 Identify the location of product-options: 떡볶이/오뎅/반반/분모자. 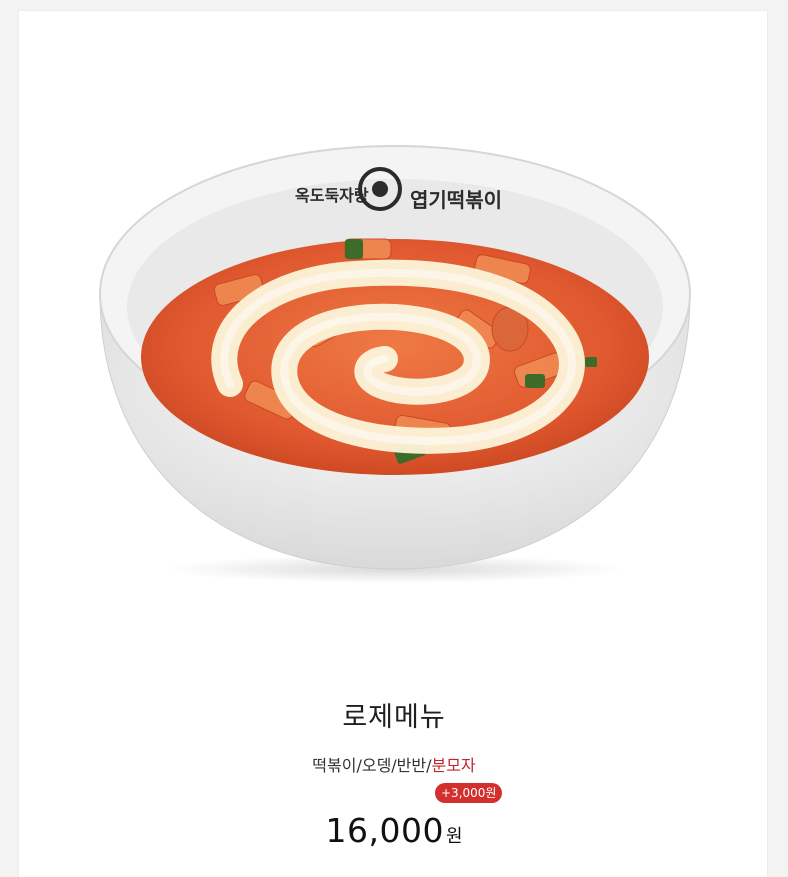
(394, 764).